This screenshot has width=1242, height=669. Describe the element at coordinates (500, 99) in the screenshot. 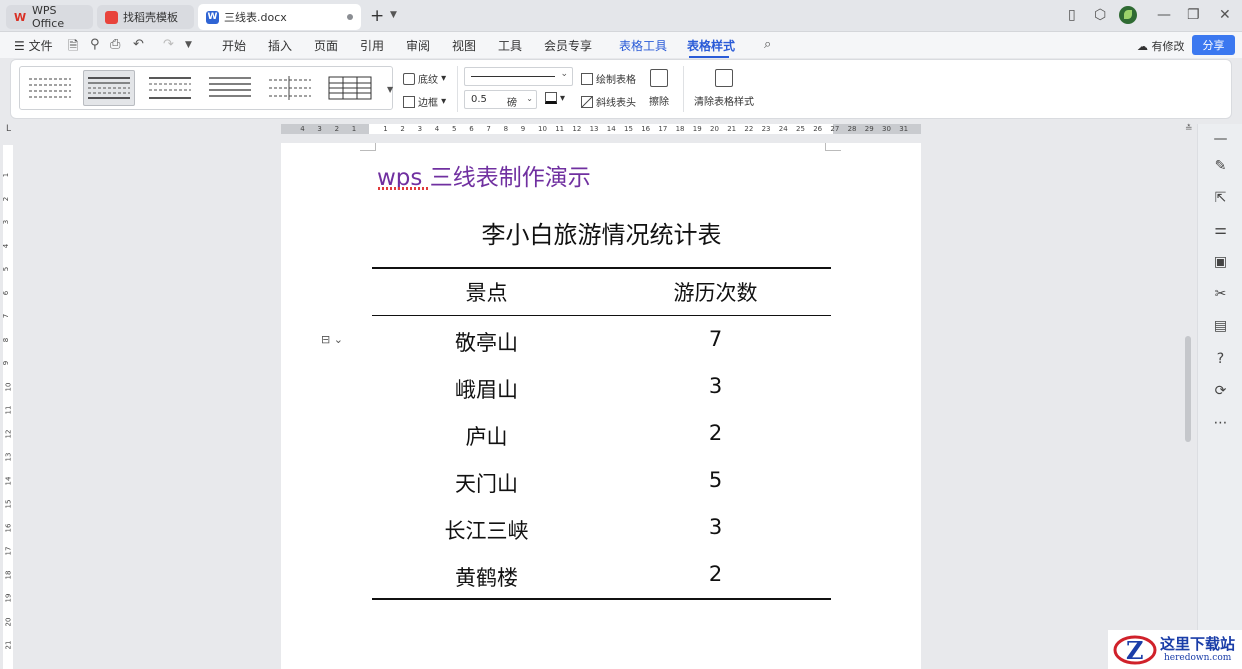

I see `line-width-select: 0.5 磅 ⌄` at that location.